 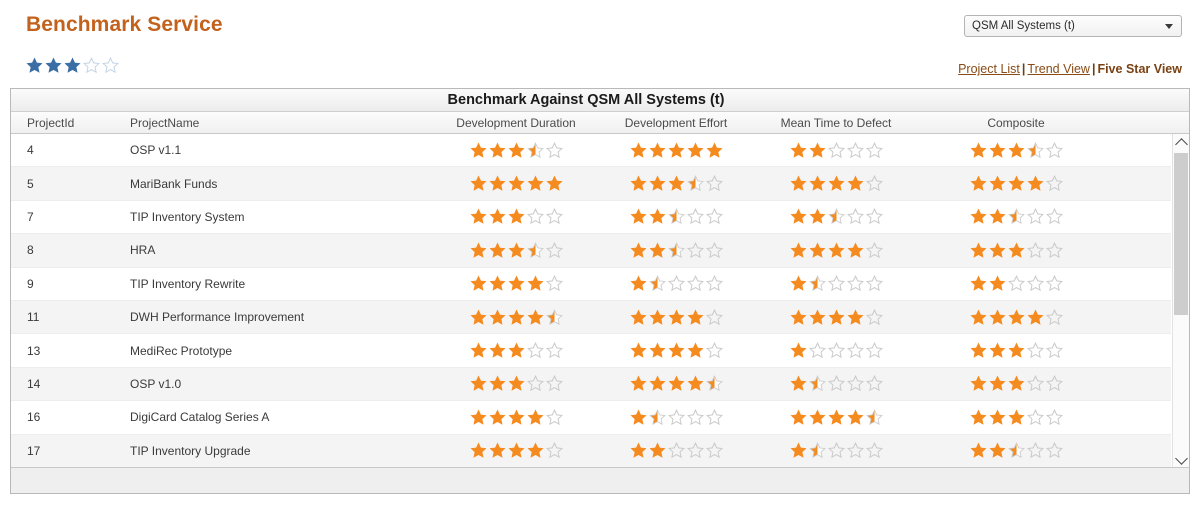 I want to click on table-row: 5 MariBank Funds, so click(x=591, y=184).